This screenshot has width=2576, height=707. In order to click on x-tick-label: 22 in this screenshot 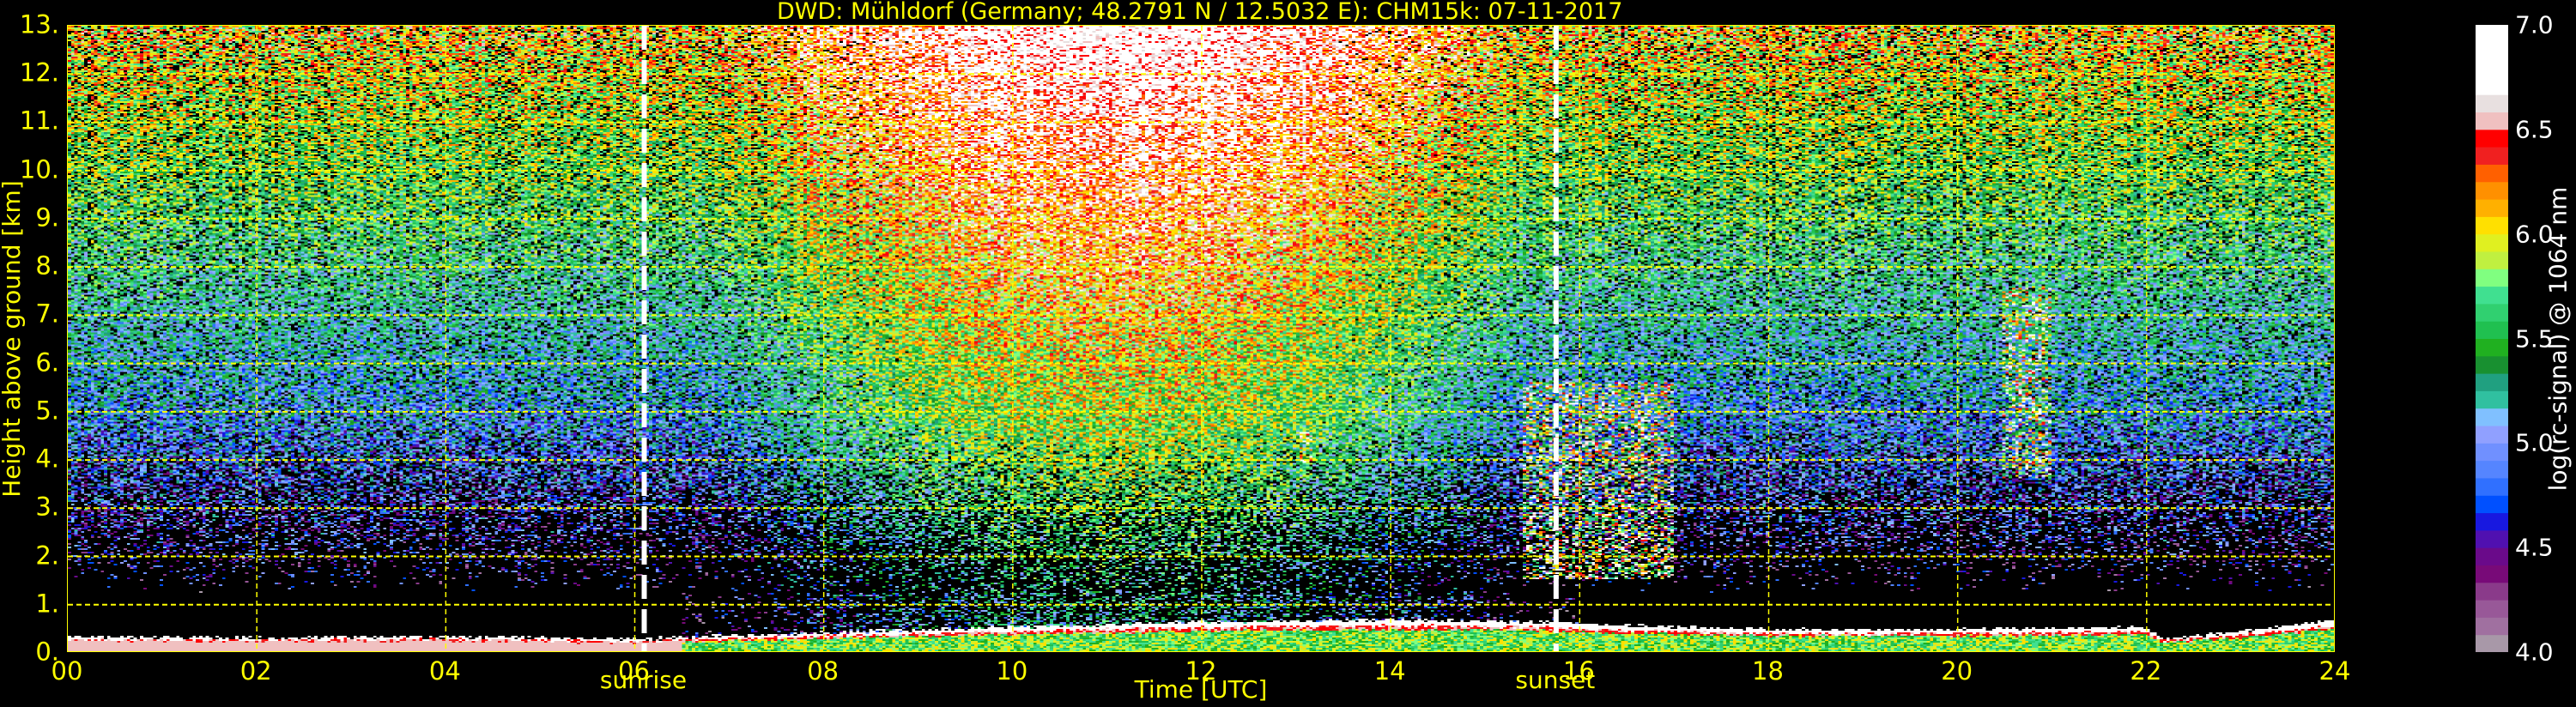, I will do `click(2146, 671)`.